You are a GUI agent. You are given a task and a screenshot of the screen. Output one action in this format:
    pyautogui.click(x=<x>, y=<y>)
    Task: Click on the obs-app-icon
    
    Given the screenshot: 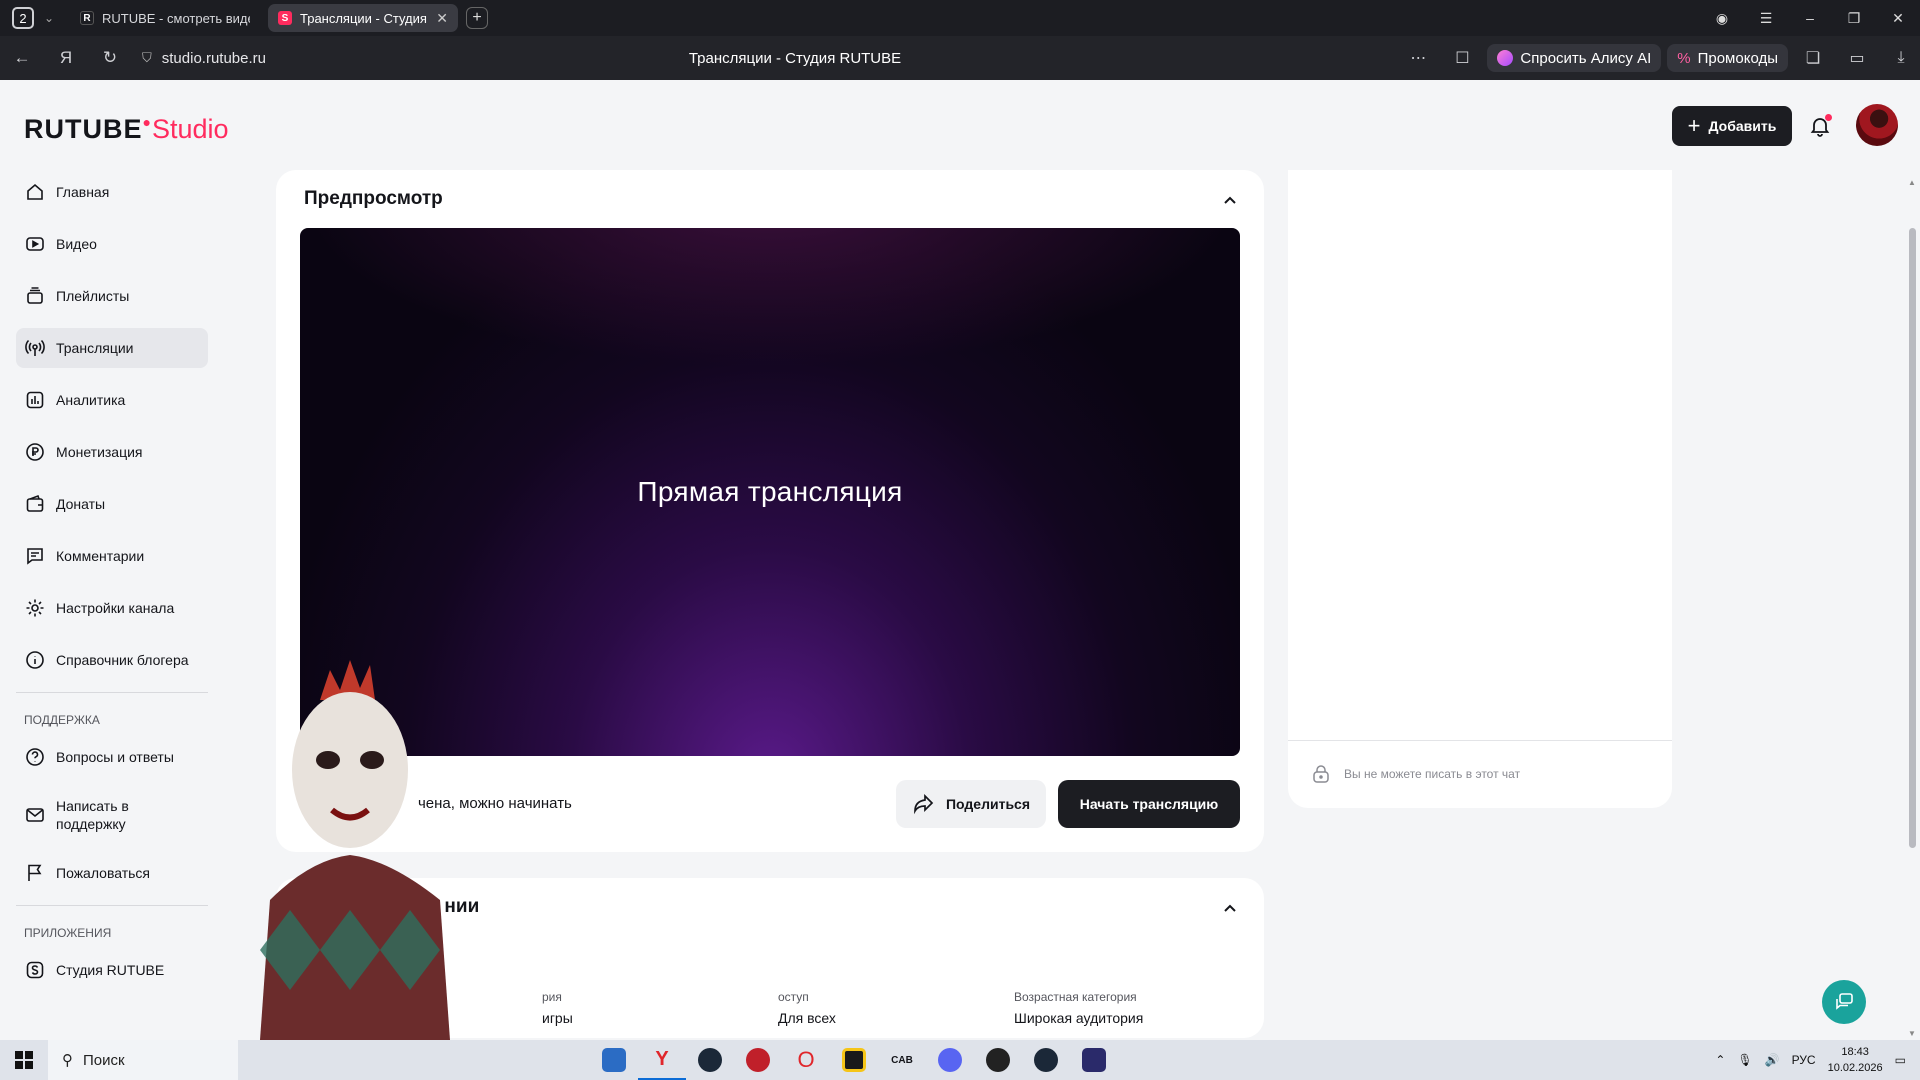 What is the action you would take?
    pyautogui.click(x=998, y=1060)
    